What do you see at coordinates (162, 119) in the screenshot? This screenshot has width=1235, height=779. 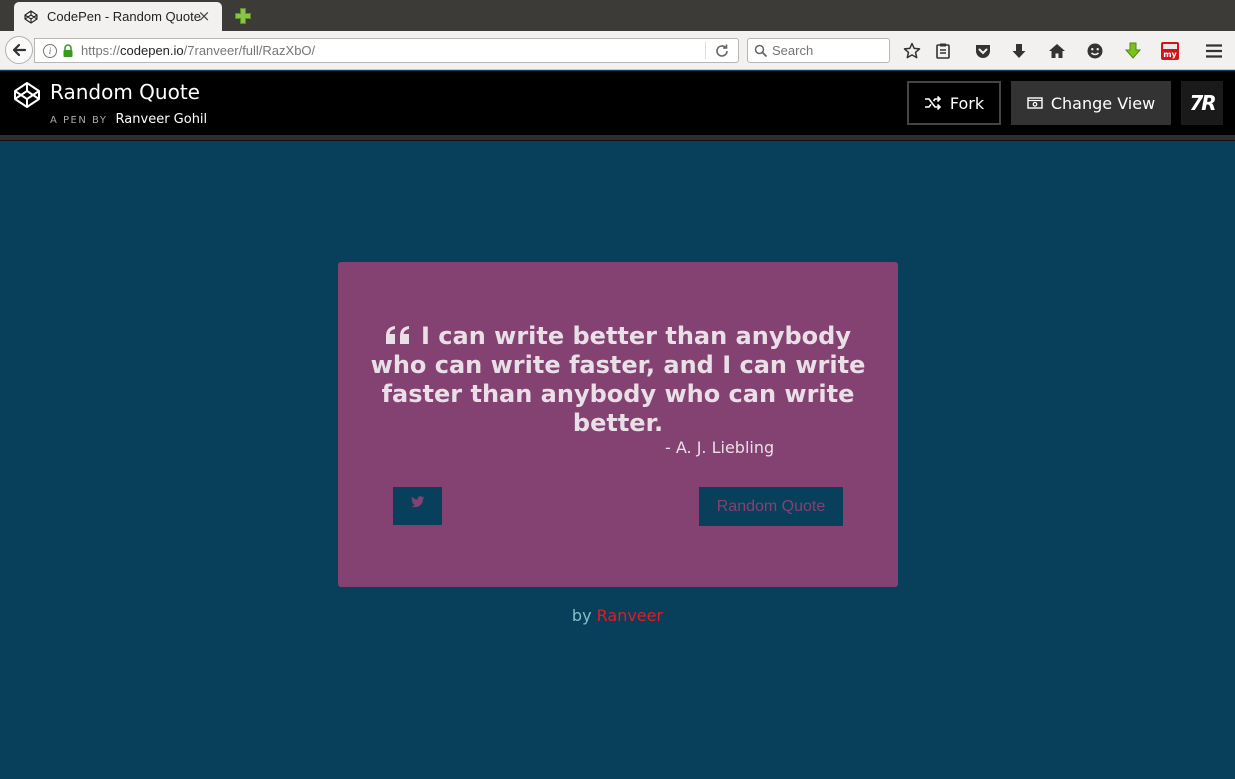 I see `pen-author-link: Ranveer Gohil` at bounding box center [162, 119].